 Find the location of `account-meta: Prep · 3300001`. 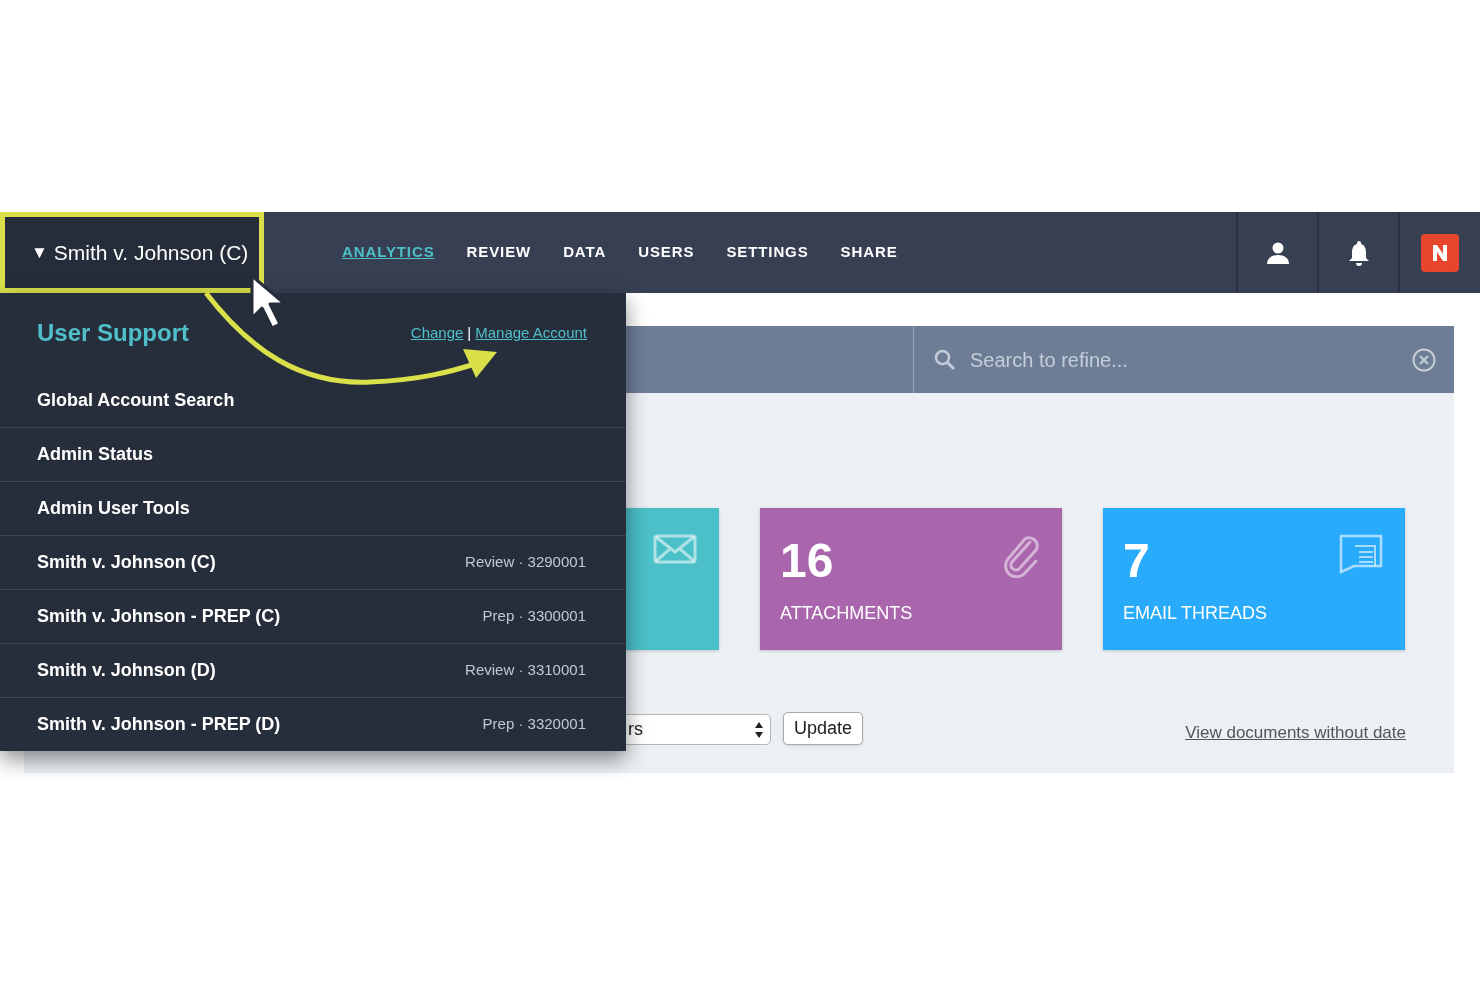

account-meta: Prep · 3300001 is located at coordinates (534, 616).